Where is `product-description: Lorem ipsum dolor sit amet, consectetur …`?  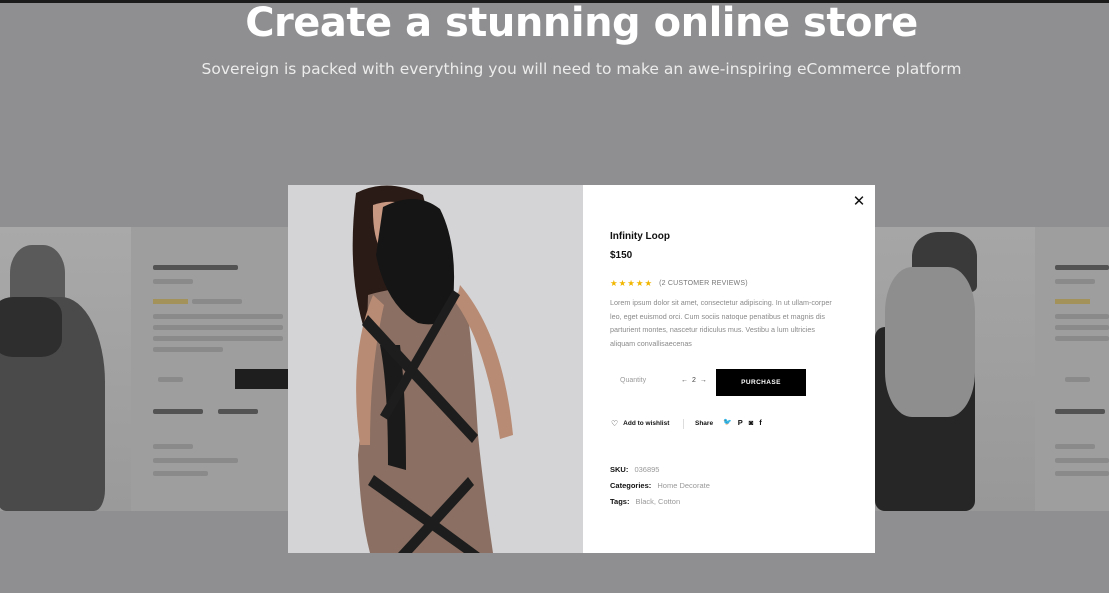
product-description: Lorem ipsum dolor sit amet, consectetur … is located at coordinates (721, 323).